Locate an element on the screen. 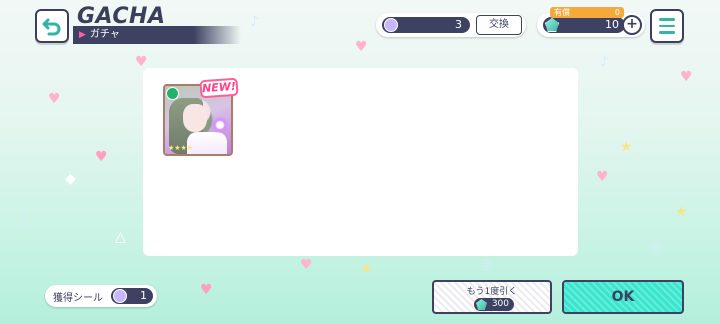 The height and width of the screenshot is (324, 720). page-header: GACHA ▶ ガチャ is located at coordinates (157, 24).